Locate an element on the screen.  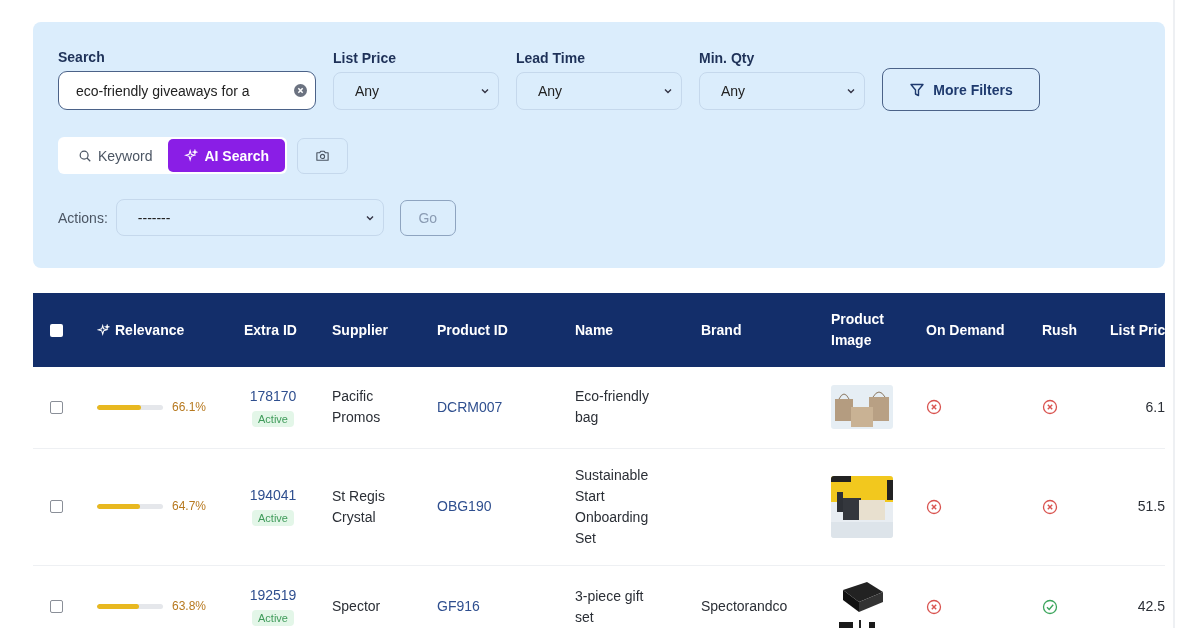
column-header: Supplier is located at coordinates (360, 330).